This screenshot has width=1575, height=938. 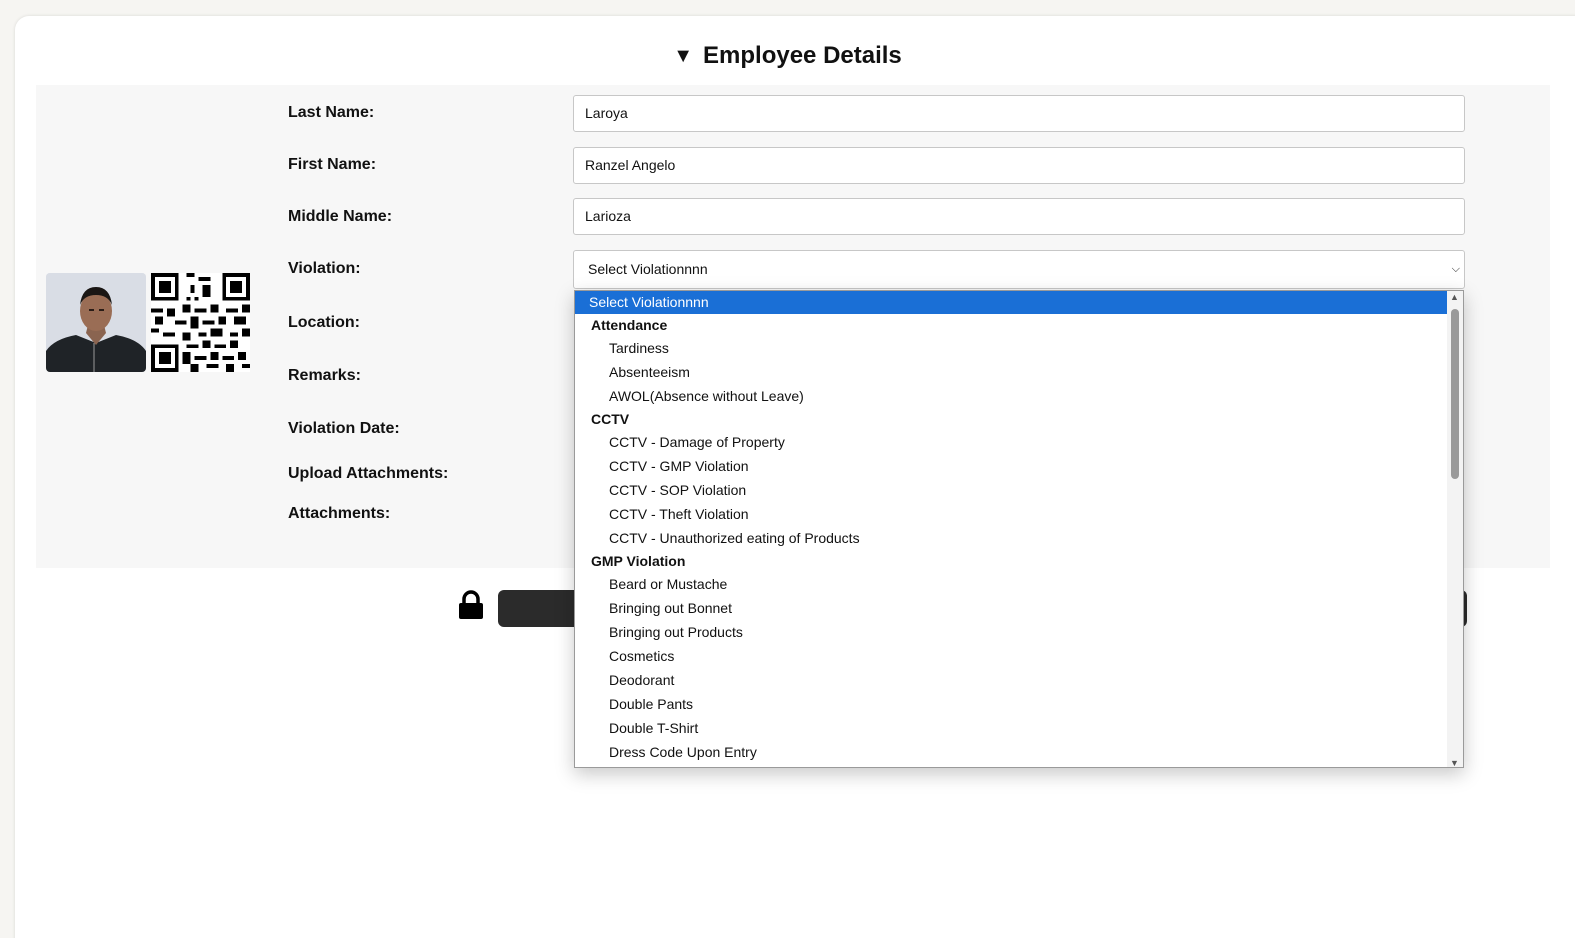 What do you see at coordinates (339, 513) in the screenshot?
I see `attachments-label: Attachments:` at bounding box center [339, 513].